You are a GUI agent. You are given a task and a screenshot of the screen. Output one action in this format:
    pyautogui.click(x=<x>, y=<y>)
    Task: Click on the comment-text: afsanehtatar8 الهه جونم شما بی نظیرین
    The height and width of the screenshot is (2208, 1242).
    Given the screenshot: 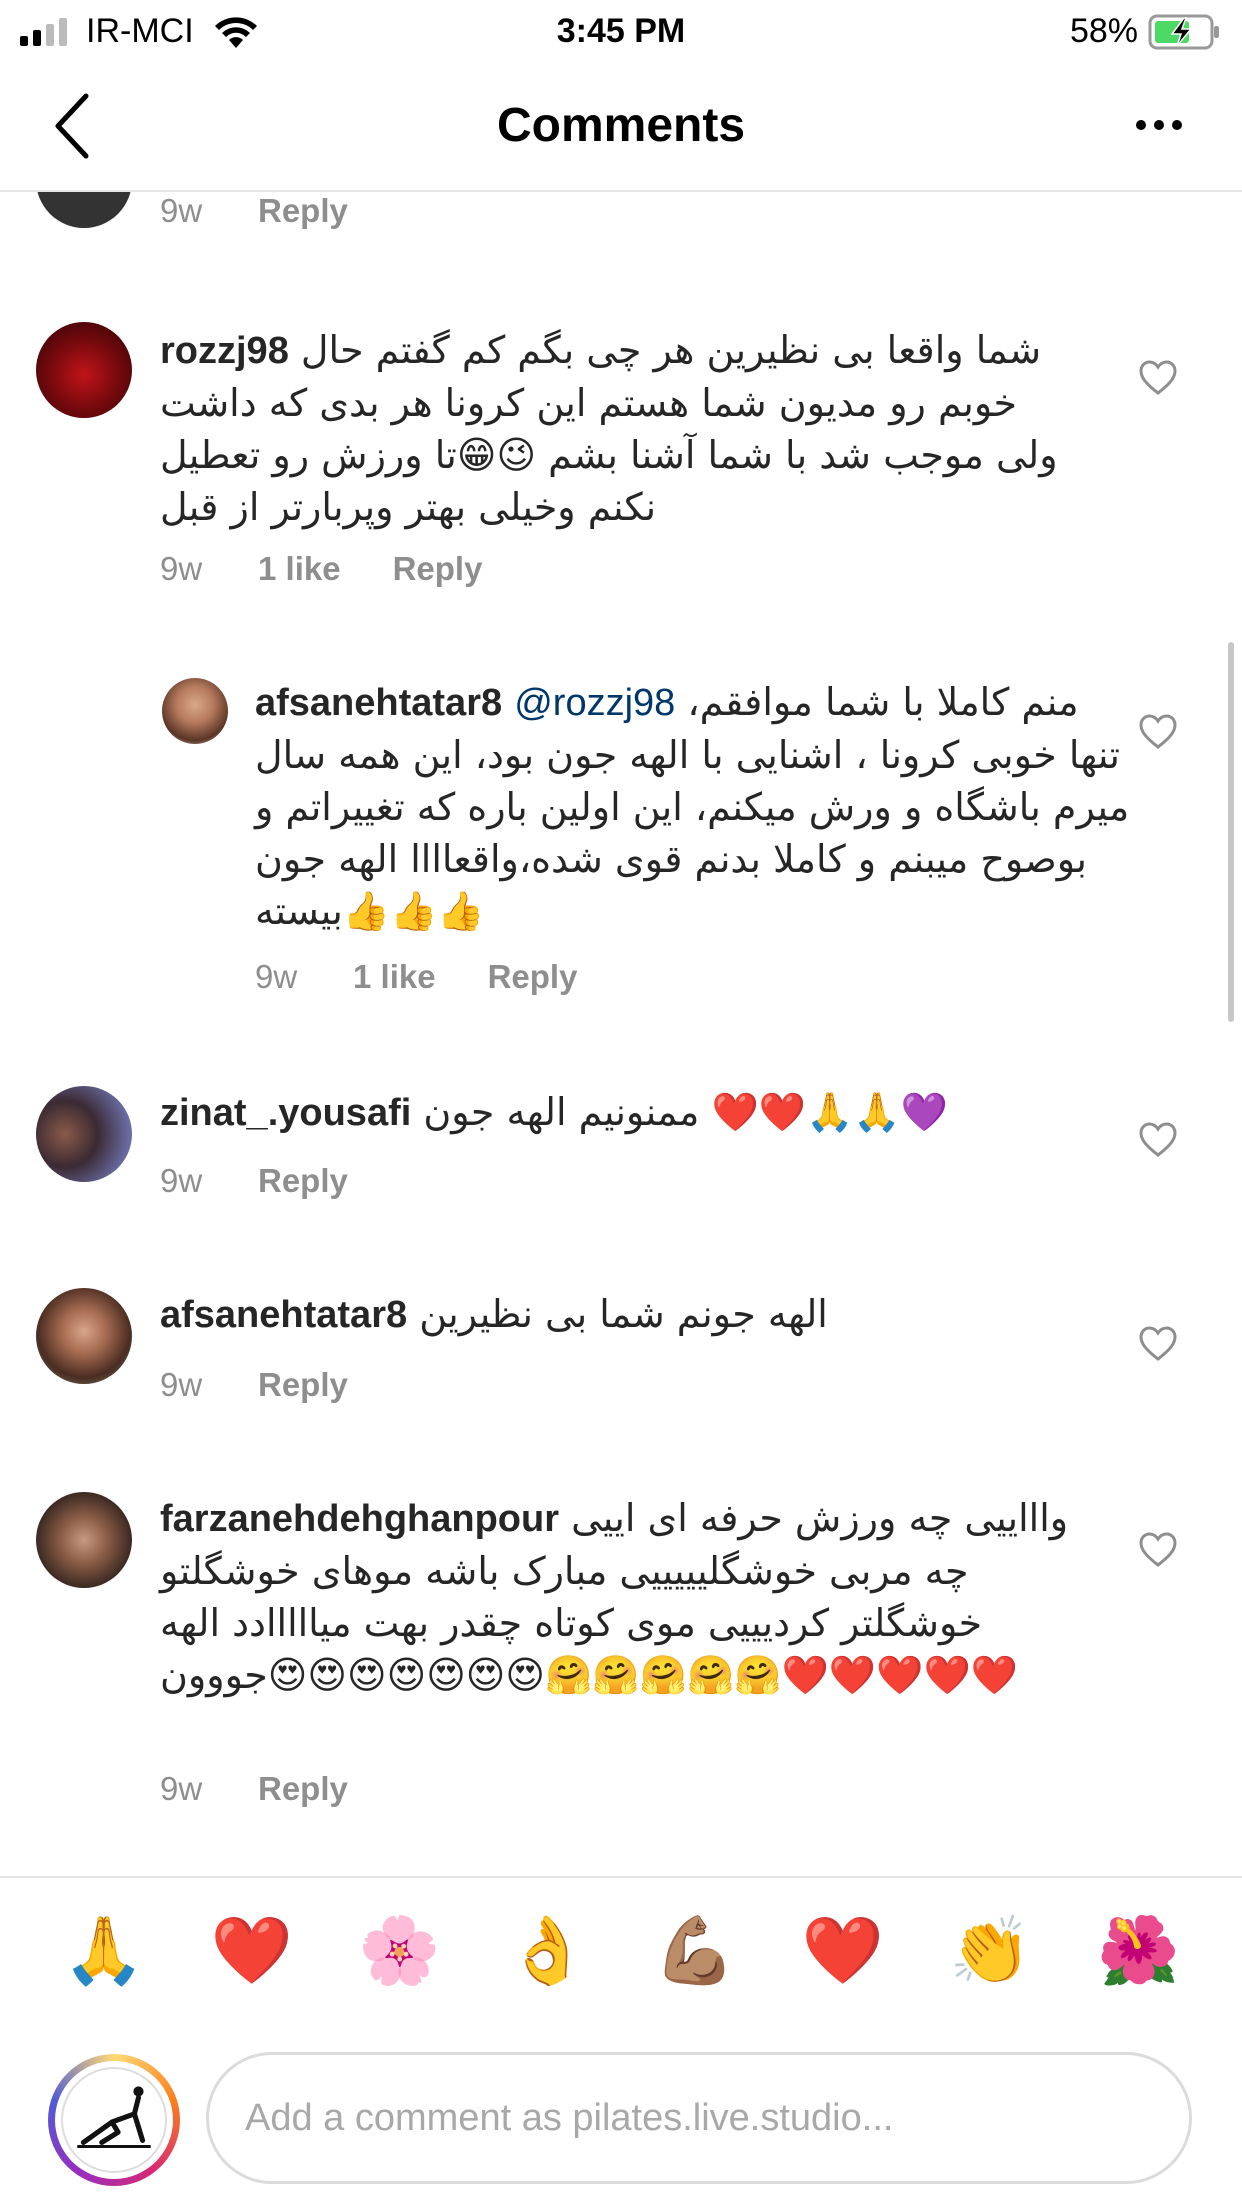 What is the action you would take?
    pyautogui.click(x=620, y=1314)
    